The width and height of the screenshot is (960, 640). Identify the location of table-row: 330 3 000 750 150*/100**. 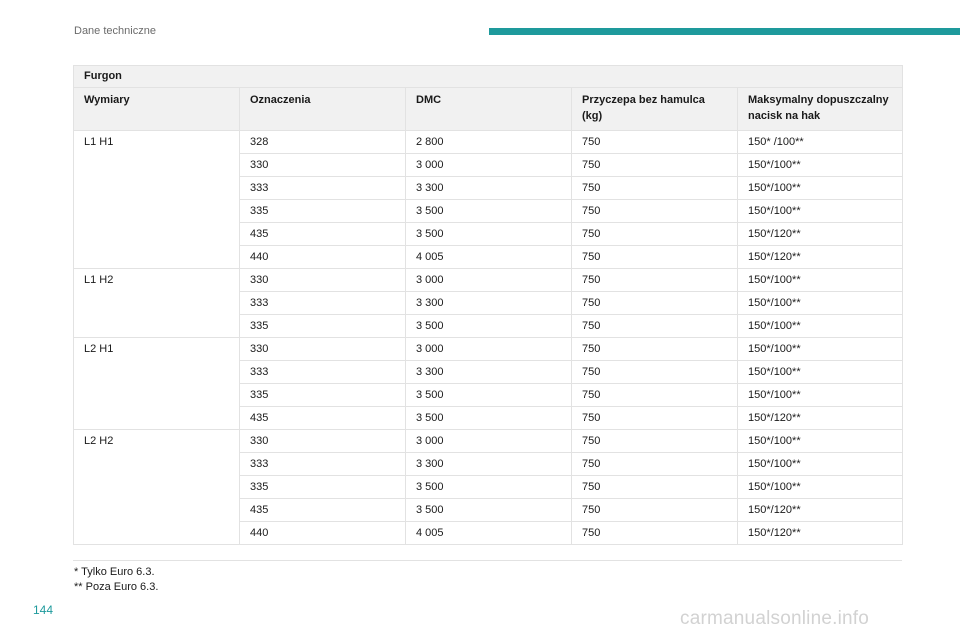
(488, 165).